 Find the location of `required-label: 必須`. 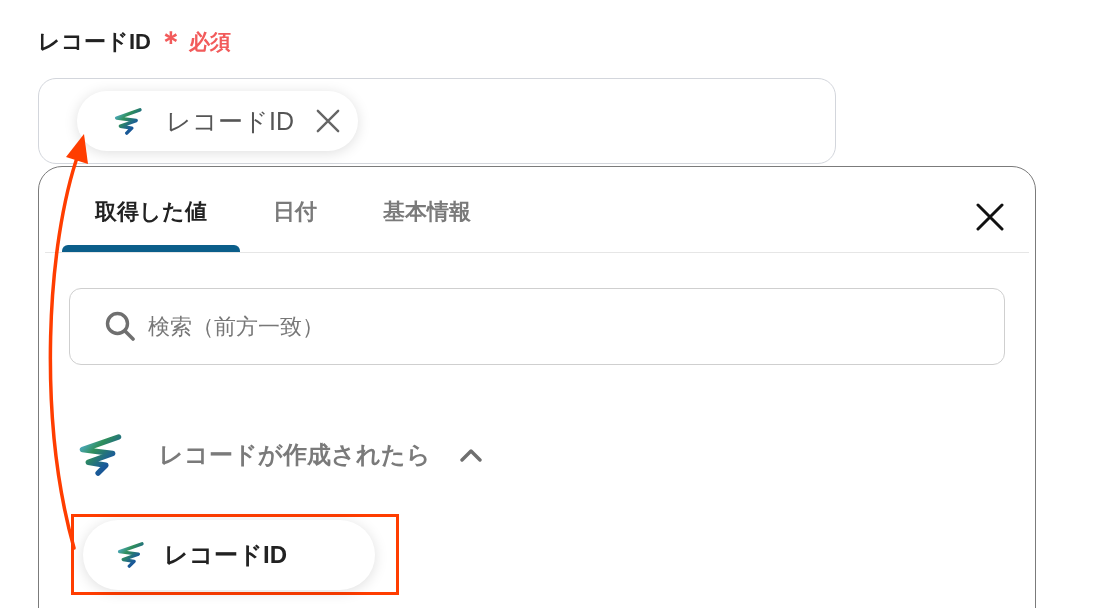

required-label: 必須 is located at coordinates (210, 42).